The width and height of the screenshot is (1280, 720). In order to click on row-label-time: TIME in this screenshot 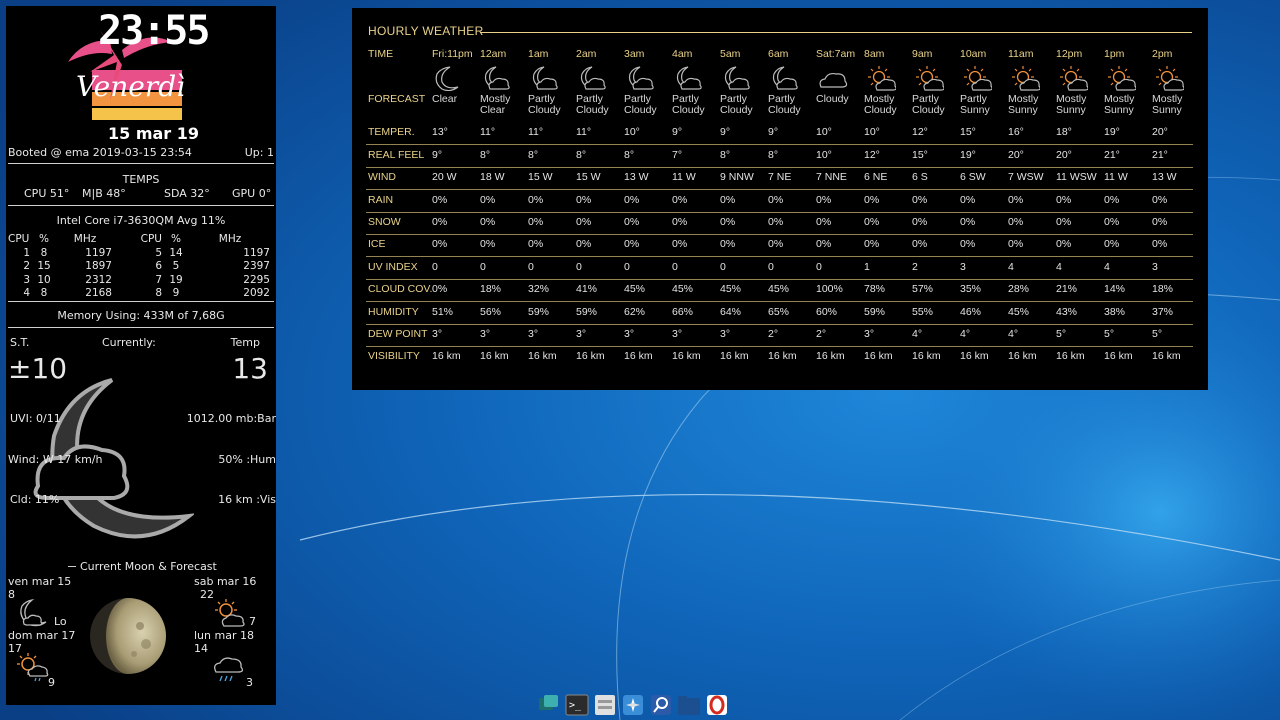, I will do `click(381, 54)`.